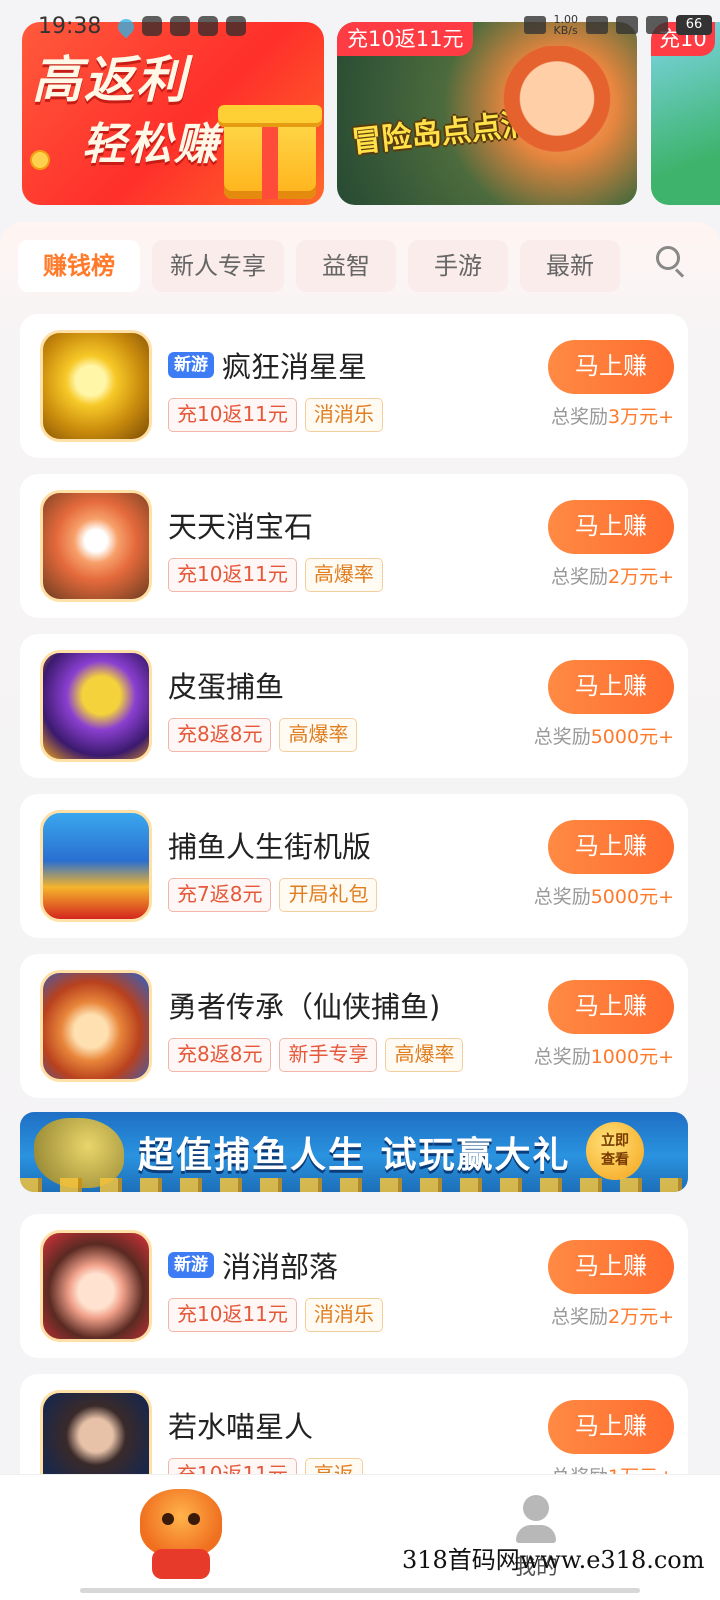  I want to click on view-now-button: 立即 查看, so click(615, 1151).